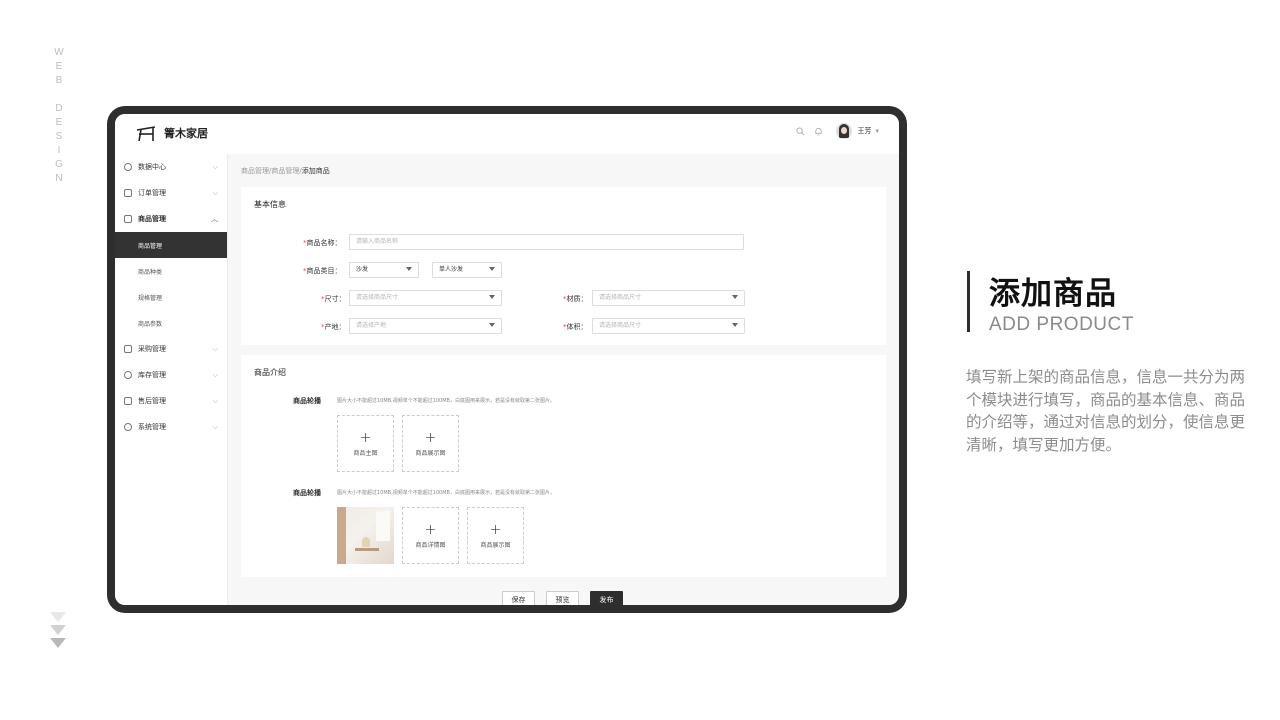 The width and height of the screenshot is (1280, 720). I want to click on logo: 箐木家居, so click(171, 133).